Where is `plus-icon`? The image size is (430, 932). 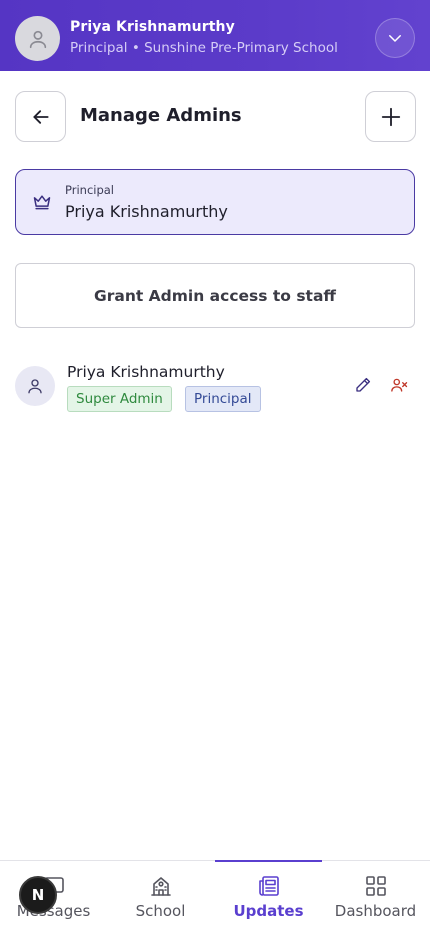
plus-icon is located at coordinates (390, 116).